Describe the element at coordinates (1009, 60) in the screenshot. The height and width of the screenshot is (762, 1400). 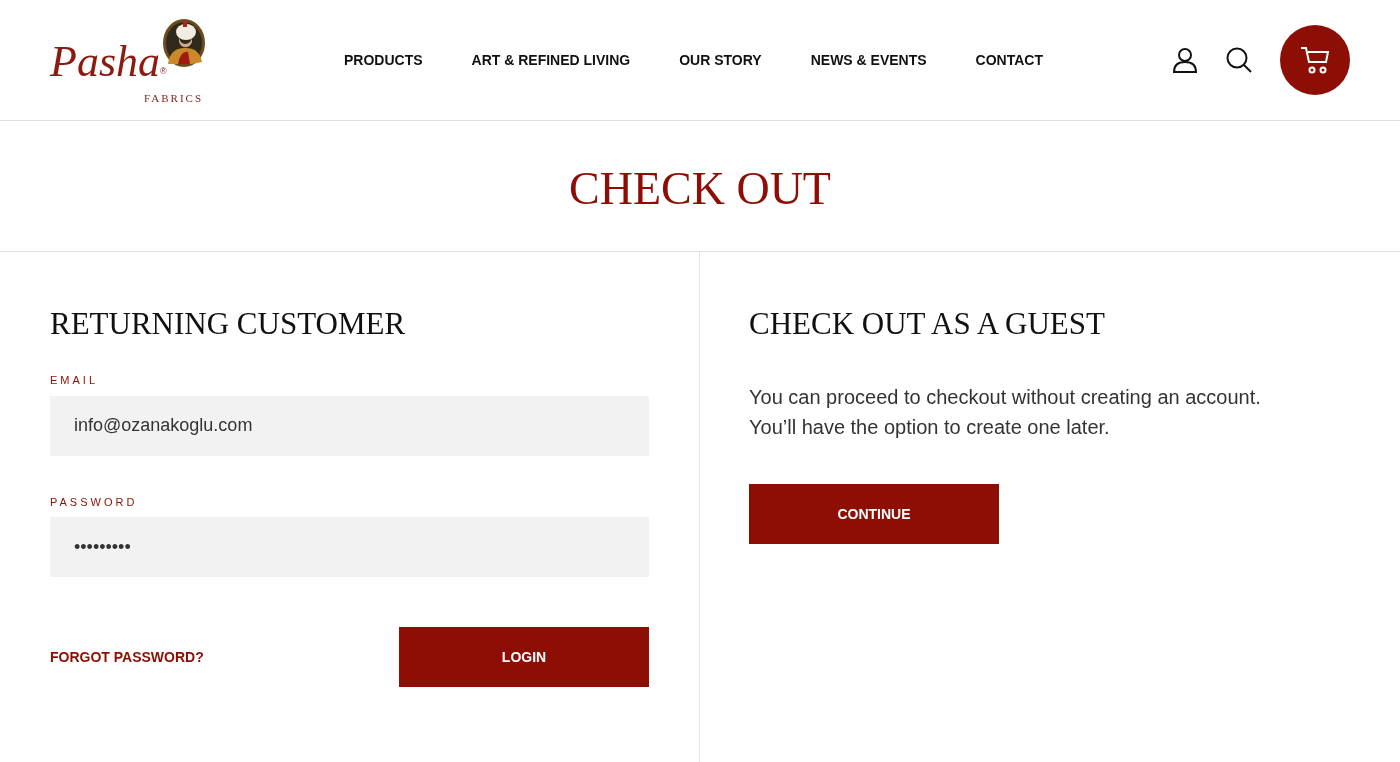
I see `nav-link: CONTACT` at that location.